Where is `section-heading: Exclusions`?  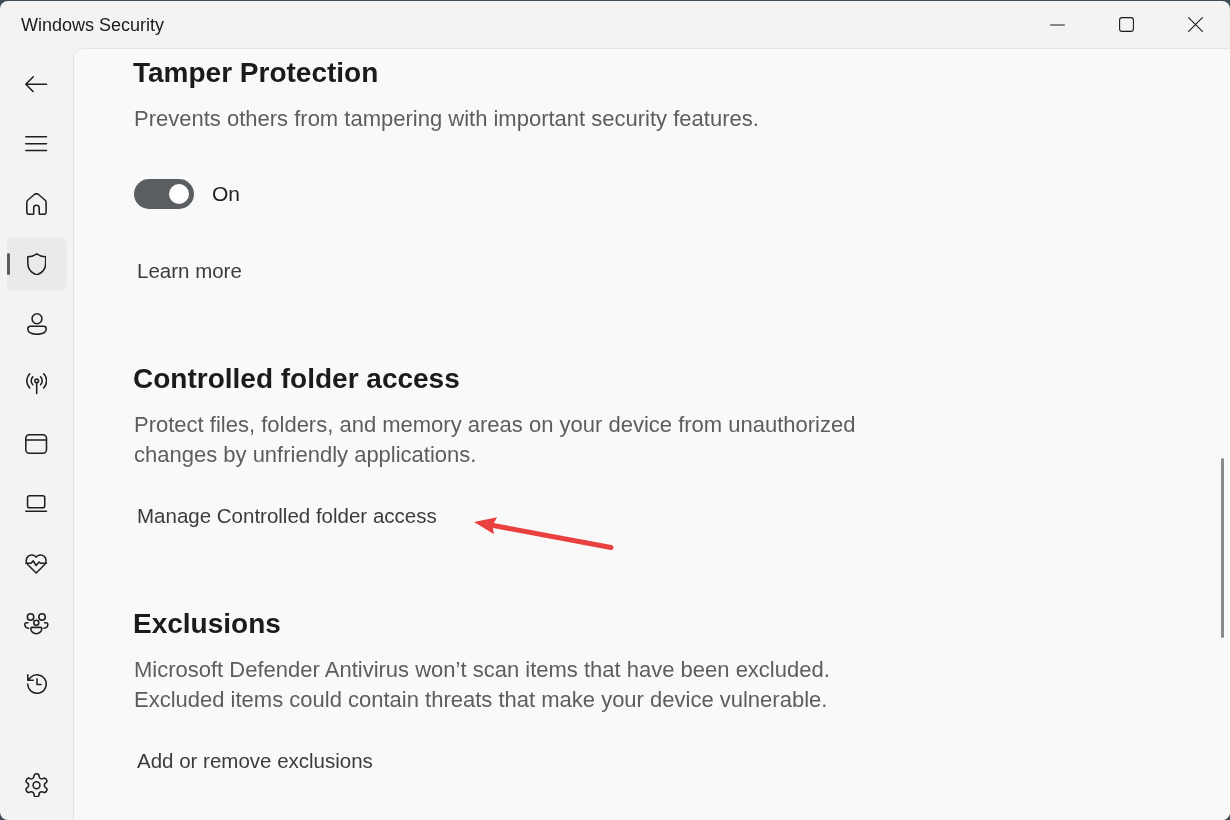 section-heading: Exclusions is located at coordinates (207, 624).